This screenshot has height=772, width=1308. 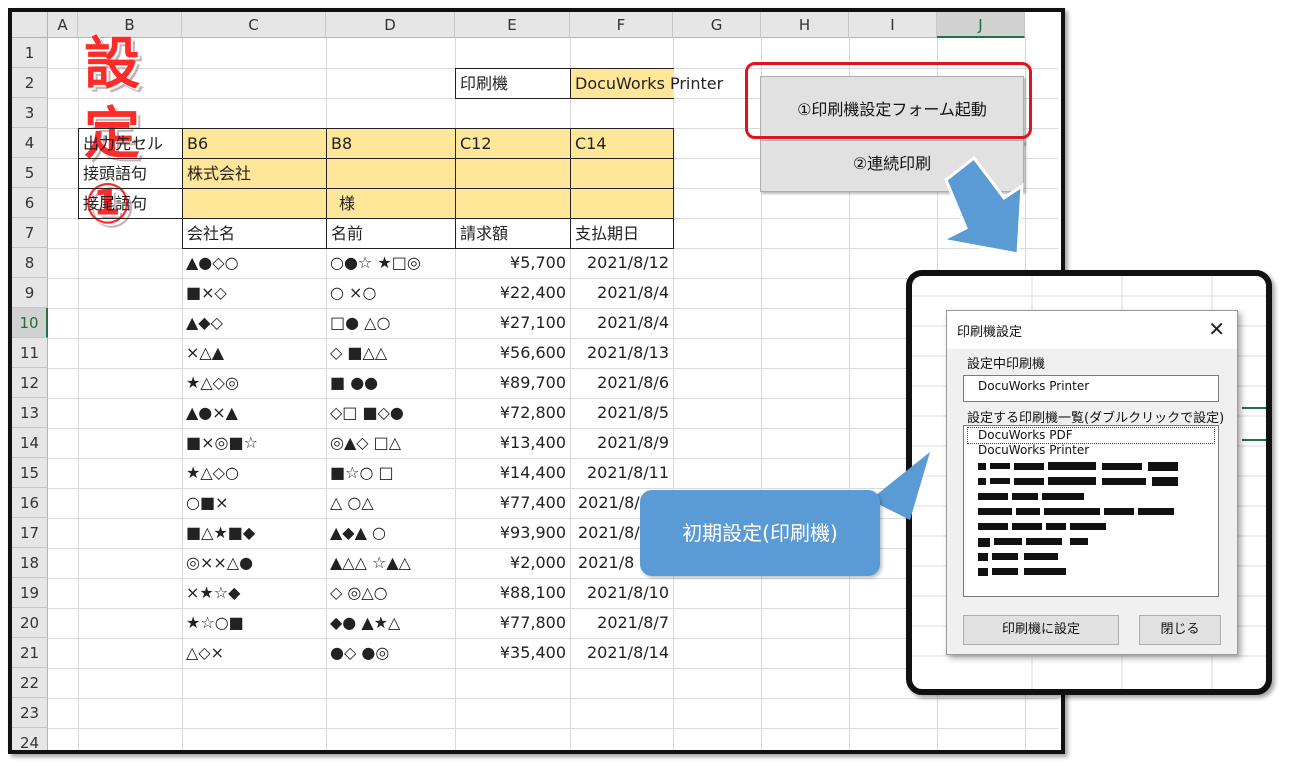 I want to click on suffix-empty-c, so click(x=254, y=203).